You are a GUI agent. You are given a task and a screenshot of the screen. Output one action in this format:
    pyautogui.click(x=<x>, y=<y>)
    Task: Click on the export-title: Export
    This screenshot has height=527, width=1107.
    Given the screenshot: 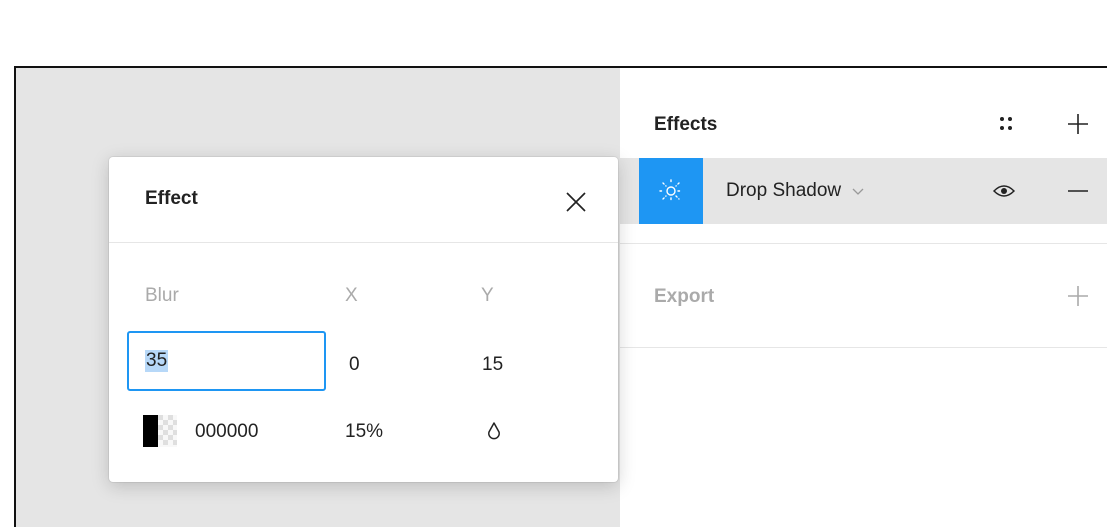 What is the action you would take?
    pyautogui.click(x=684, y=296)
    